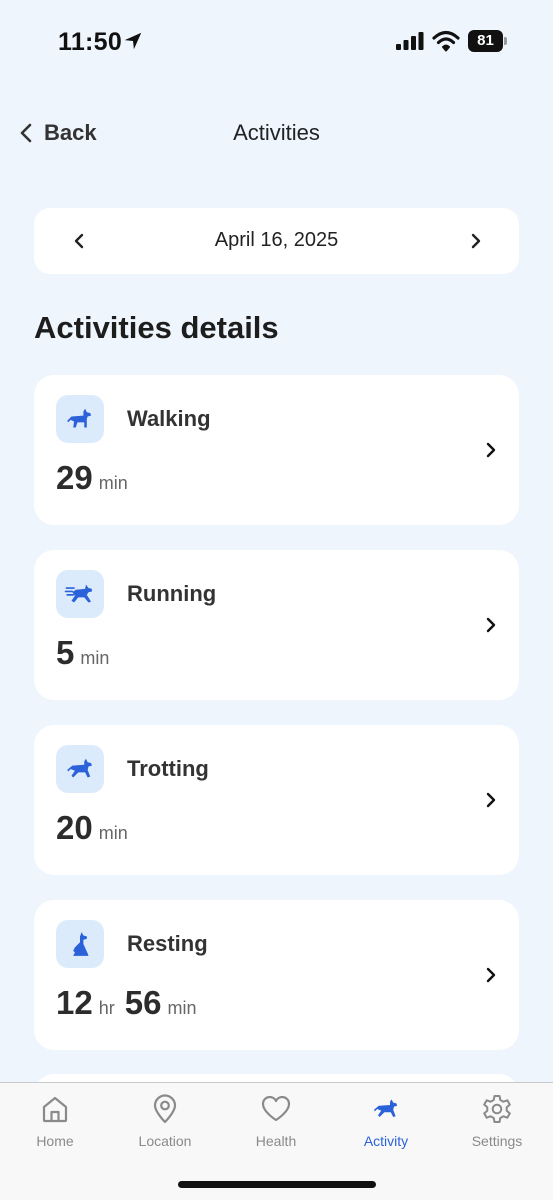 This screenshot has height=1200, width=553. Describe the element at coordinates (55, 1109) in the screenshot. I see `home-icon` at that location.